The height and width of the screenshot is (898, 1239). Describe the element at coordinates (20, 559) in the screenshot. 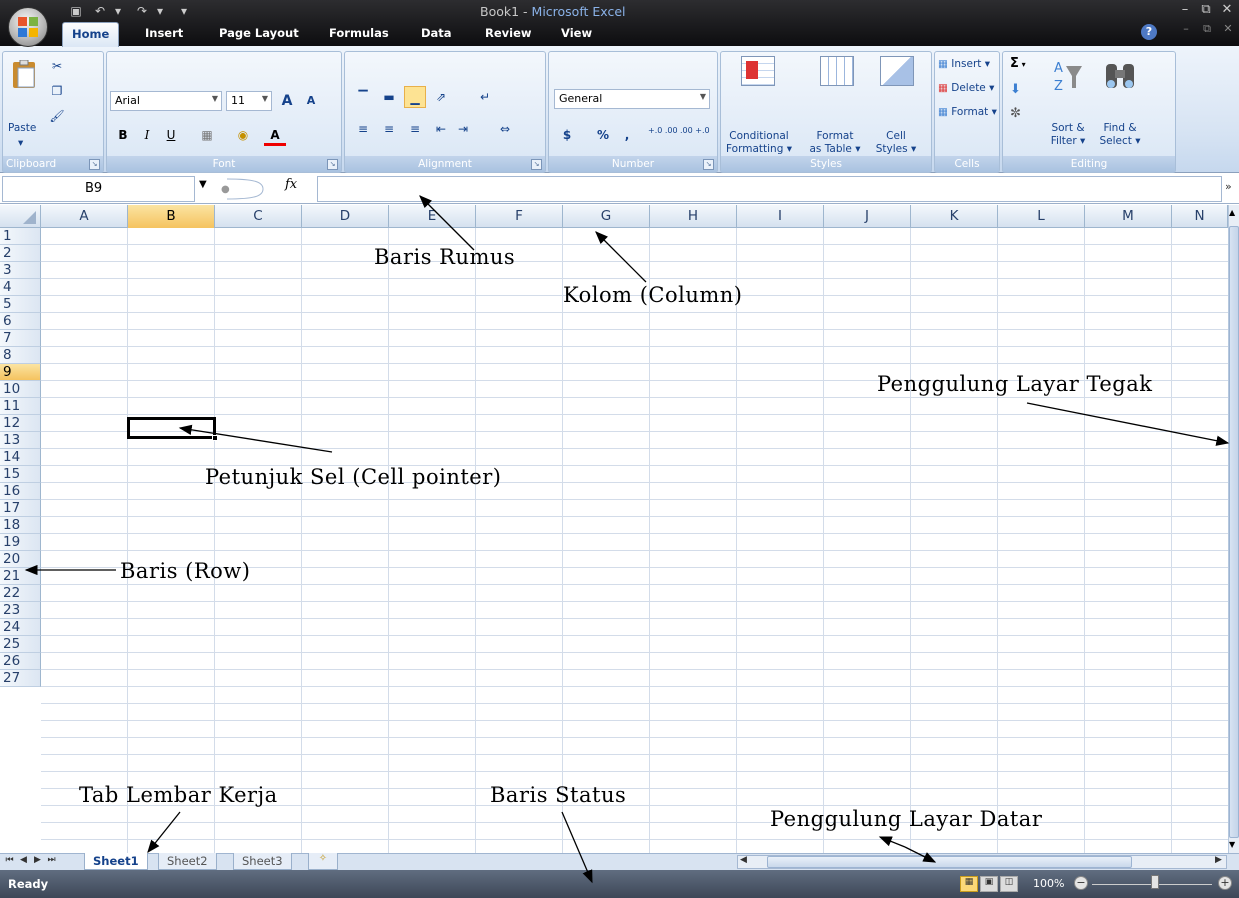

I see `row-header-20: 20` at that location.